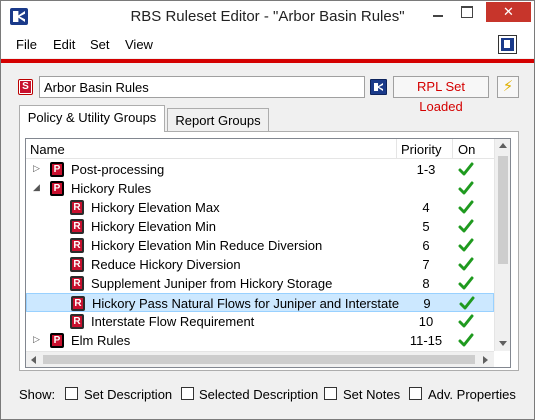 This screenshot has width=535, height=420. What do you see at coordinates (267, 45) in the screenshot?
I see `menu-bar: File Edit Set View` at bounding box center [267, 45].